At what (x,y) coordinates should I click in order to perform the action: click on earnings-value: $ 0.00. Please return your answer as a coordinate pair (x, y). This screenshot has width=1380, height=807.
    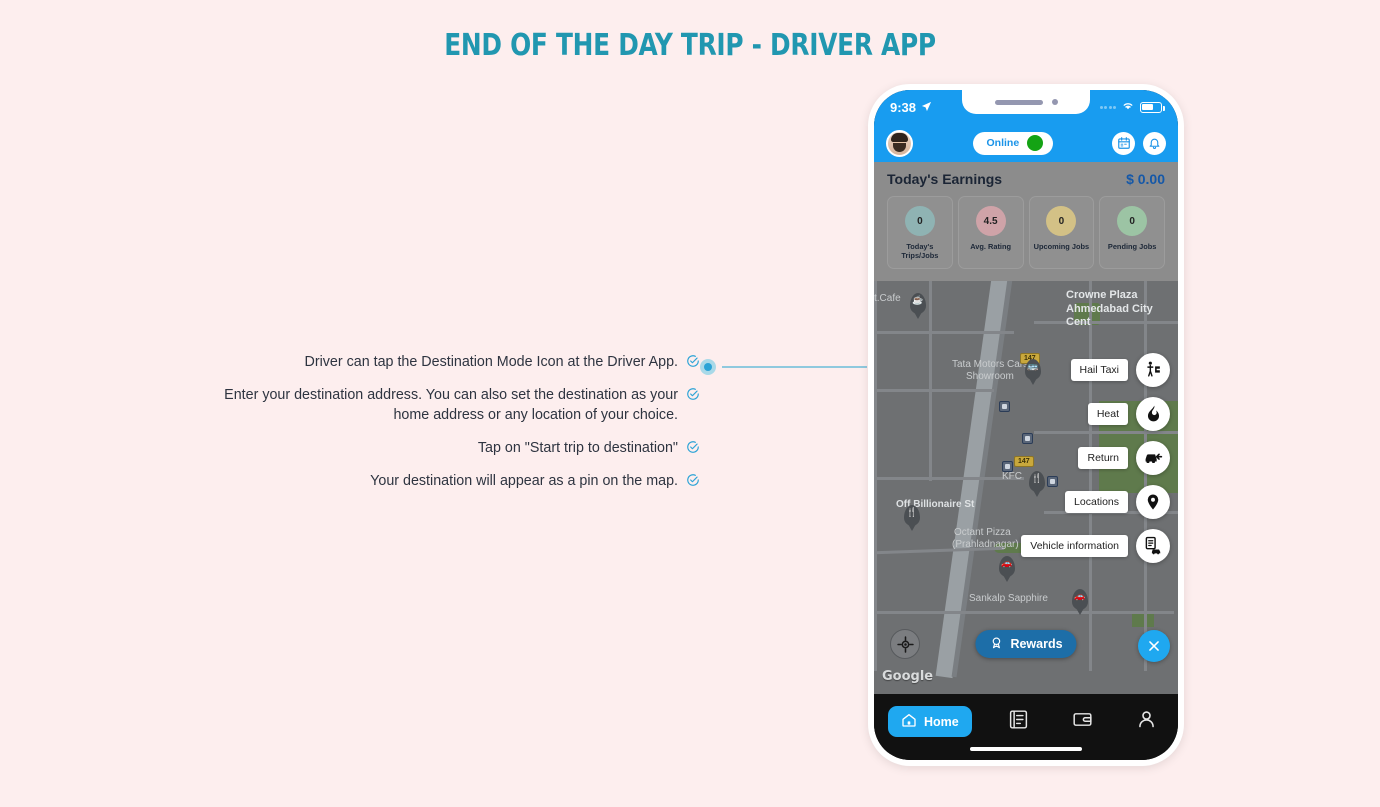
    Looking at the image, I should click on (1145, 179).